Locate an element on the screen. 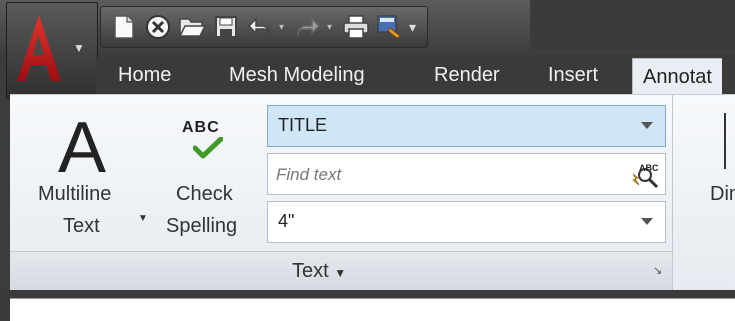 Image resolution: width=735 pixels, height=321 pixels. customize-toolbar-dropdown-icon: ▾ is located at coordinates (414, 27).